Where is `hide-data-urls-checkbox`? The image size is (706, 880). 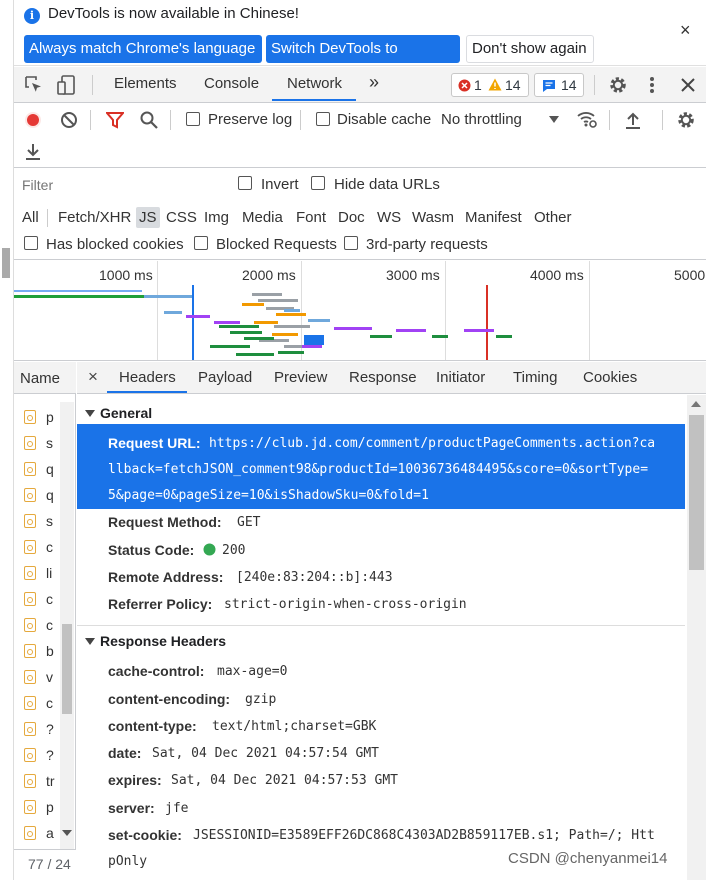 hide-data-urls-checkbox is located at coordinates (318, 183).